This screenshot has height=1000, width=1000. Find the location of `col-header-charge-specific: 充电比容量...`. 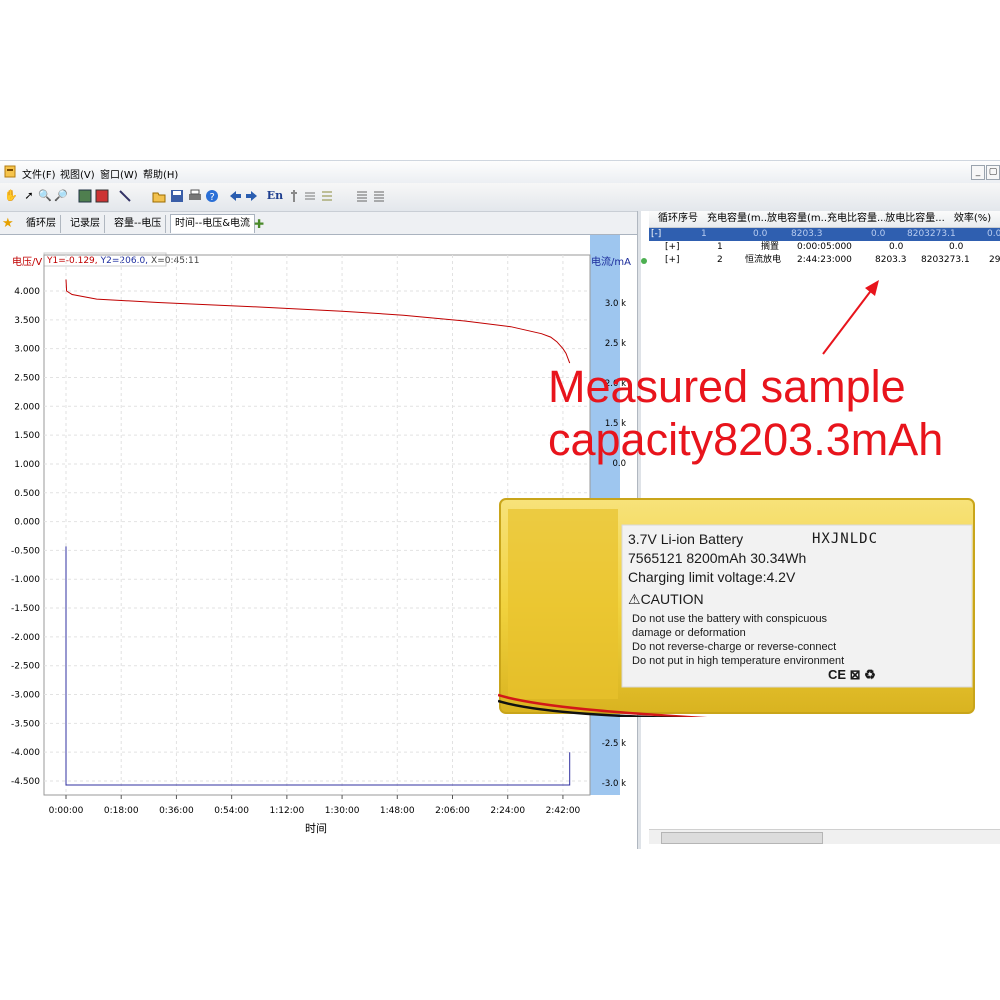

col-header-charge-specific: 充电比容量... is located at coordinates (856, 219).